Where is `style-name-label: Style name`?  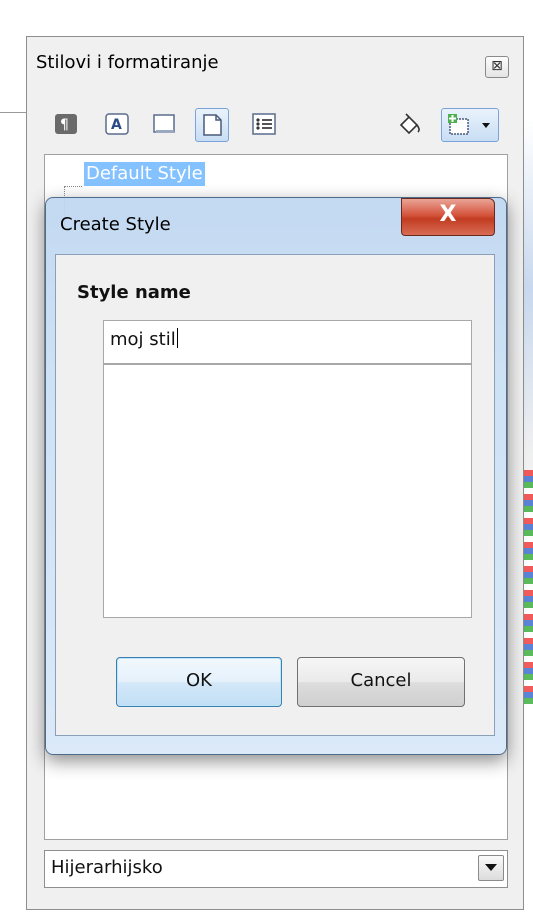
style-name-label: Style name is located at coordinates (134, 292).